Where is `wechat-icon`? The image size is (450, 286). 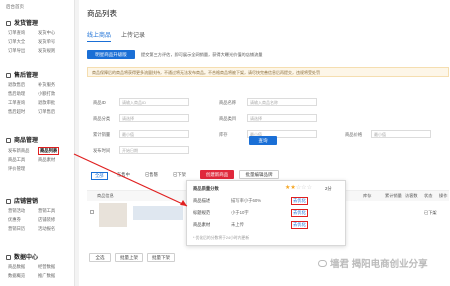 wechat-icon is located at coordinates (322, 263).